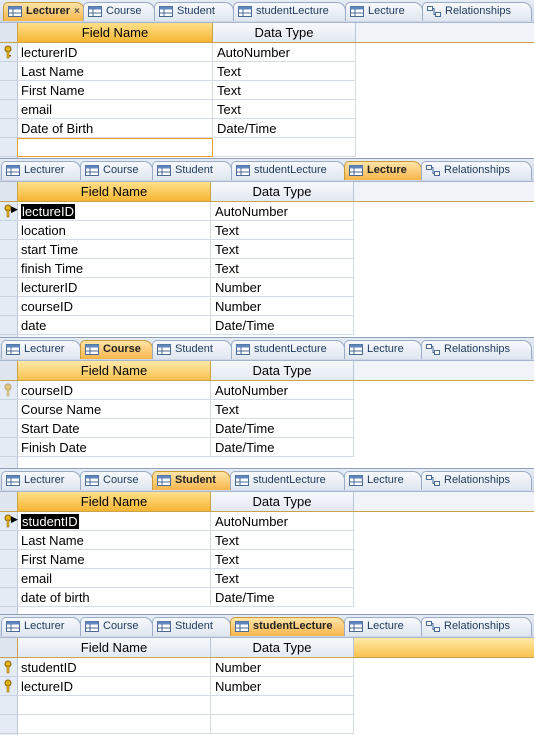 The width and height of the screenshot is (534, 735). What do you see at coordinates (115, 128) in the screenshot?
I see `field-name-cell: Date of Birth` at bounding box center [115, 128].